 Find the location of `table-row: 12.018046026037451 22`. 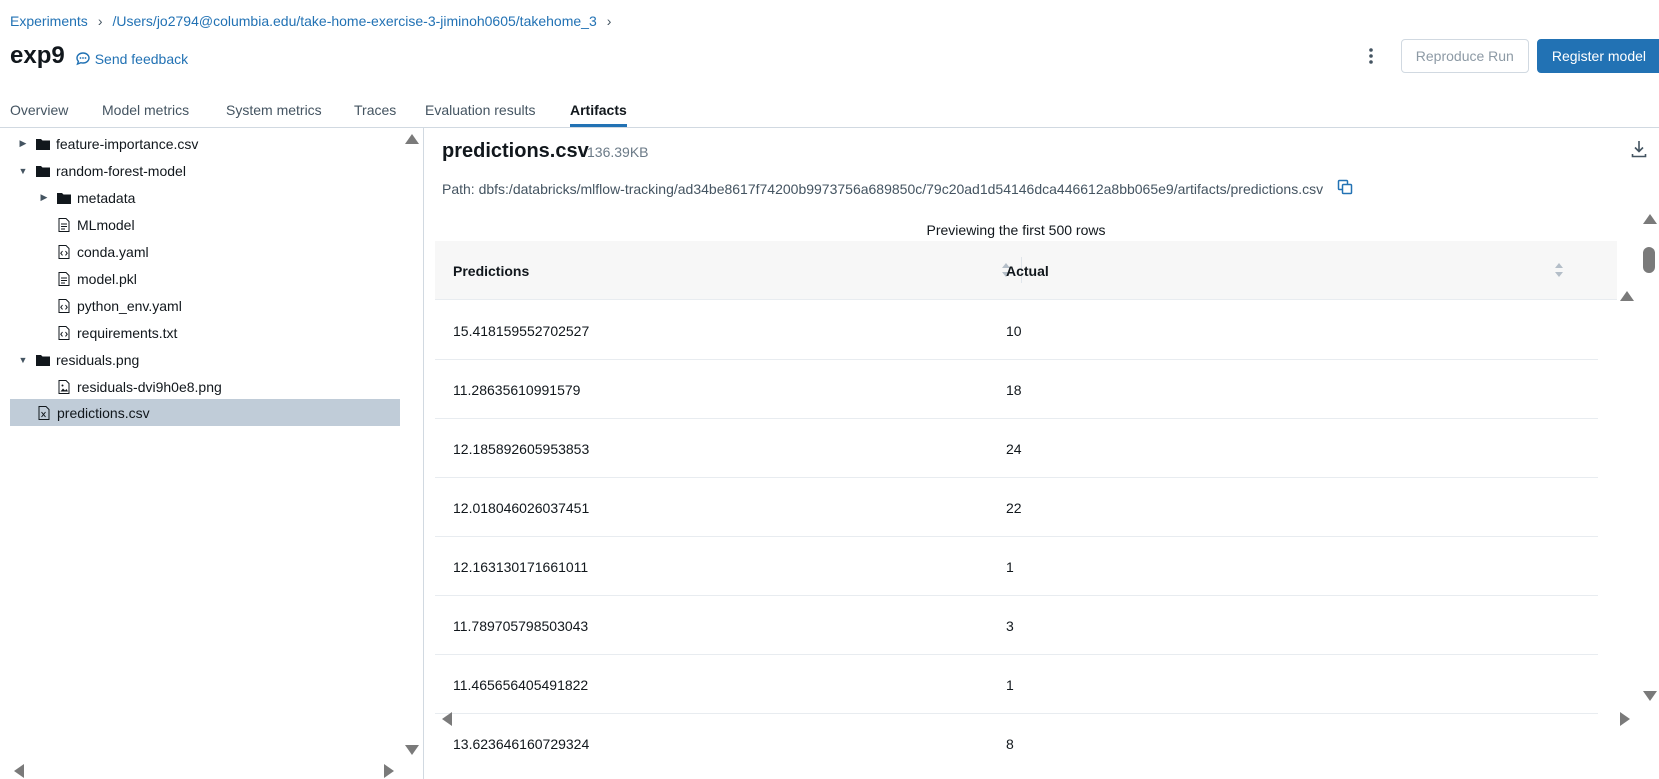

table-row: 12.018046026037451 22 is located at coordinates (1016, 507).